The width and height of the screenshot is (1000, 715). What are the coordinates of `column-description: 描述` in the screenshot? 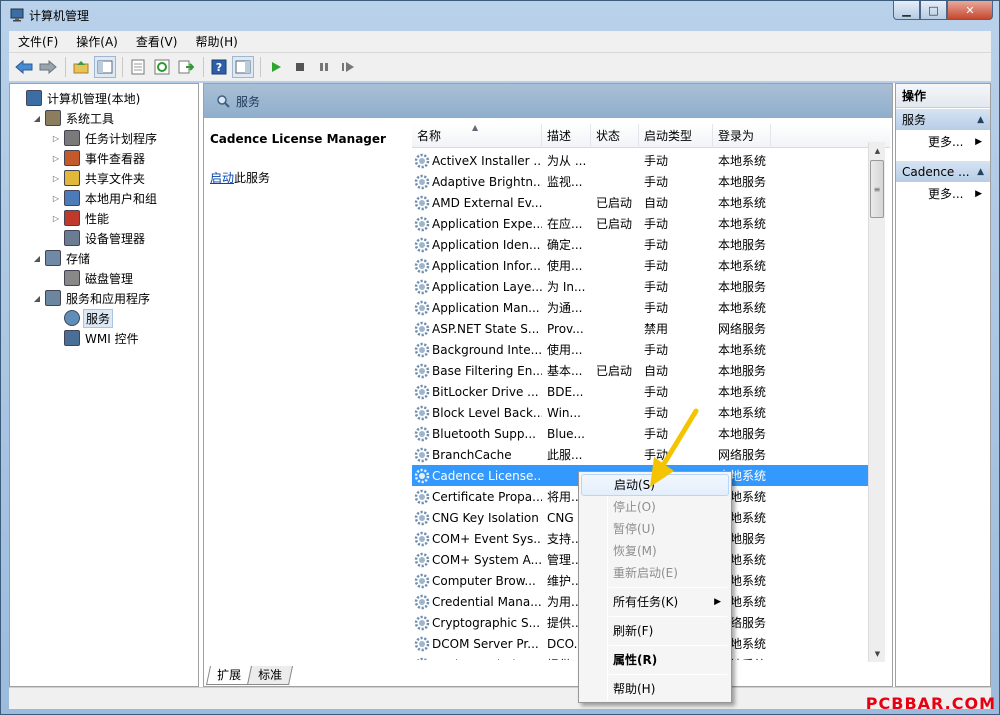 It's located at (566, 136).